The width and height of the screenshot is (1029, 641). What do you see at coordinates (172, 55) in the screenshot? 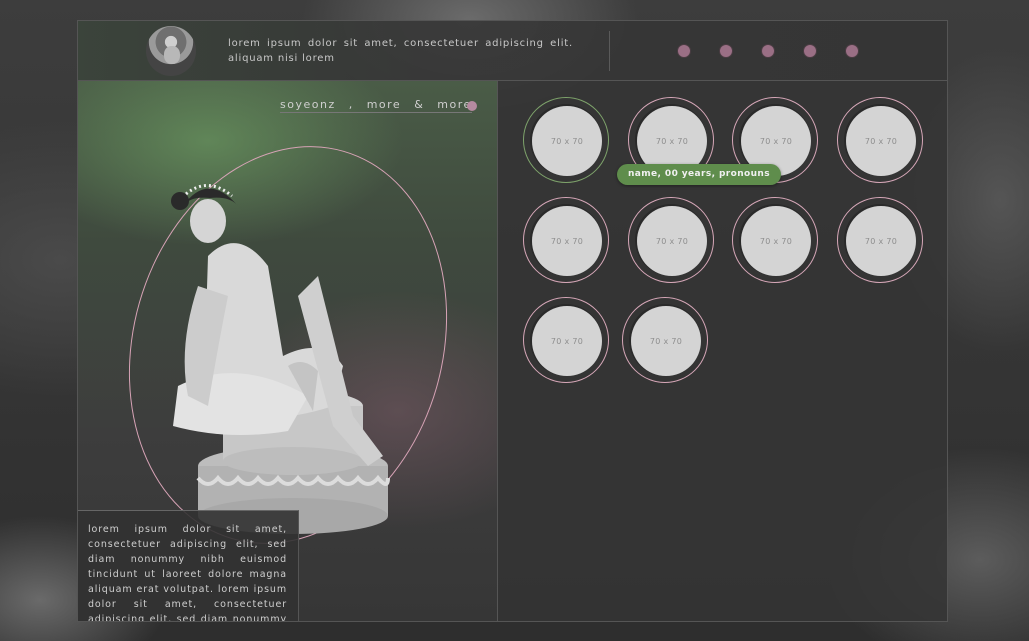
I see `avatar-face` at bounding box center [172, 55].